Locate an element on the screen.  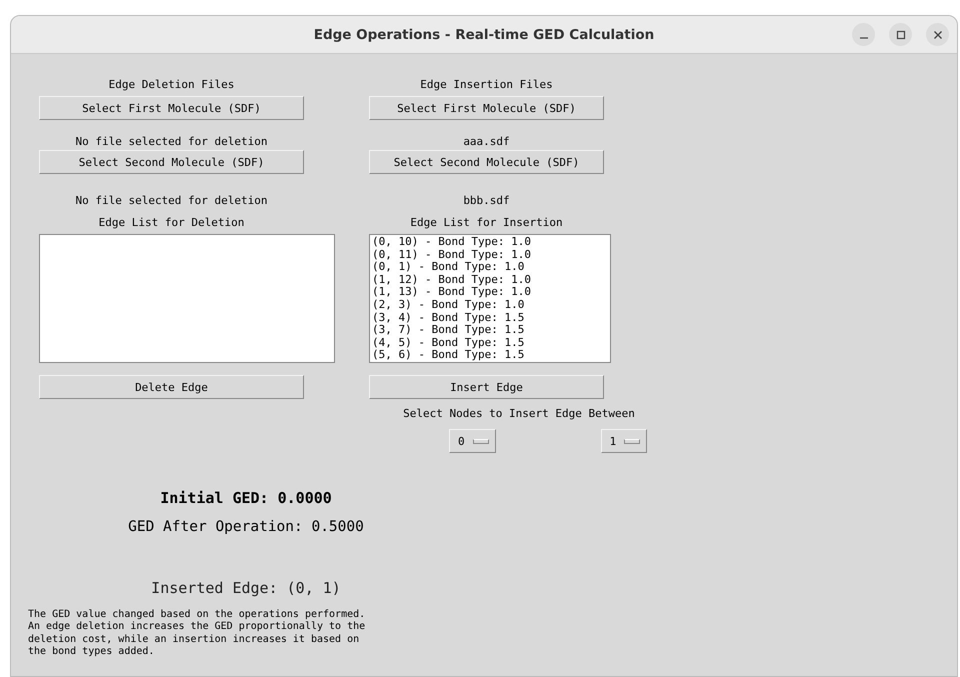
node-dropdown: 1 is located at coordinates (624, 441).